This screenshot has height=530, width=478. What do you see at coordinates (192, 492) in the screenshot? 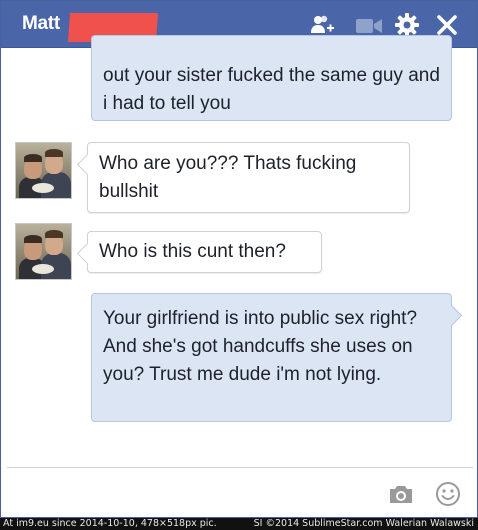
I see `message-input` at bounding box center [192, 492].